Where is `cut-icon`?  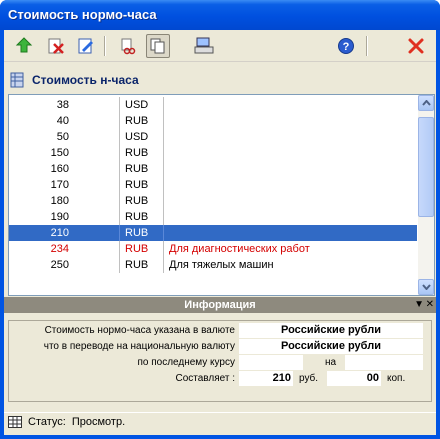
cut-icon is located at coordinates (128, 46).